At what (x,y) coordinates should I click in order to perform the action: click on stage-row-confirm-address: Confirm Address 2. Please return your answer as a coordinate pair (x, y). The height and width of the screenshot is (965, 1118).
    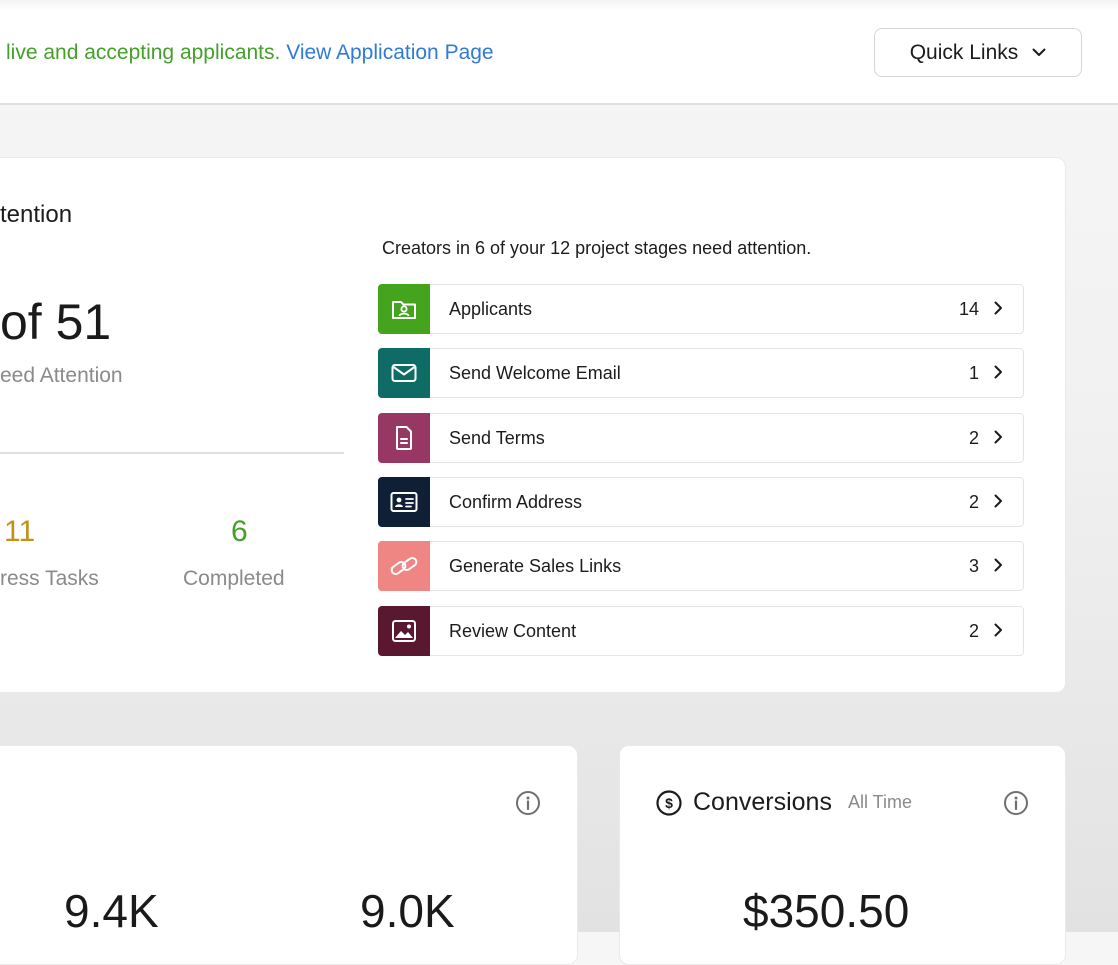
    Looking at the image, I should click on (701, 502).